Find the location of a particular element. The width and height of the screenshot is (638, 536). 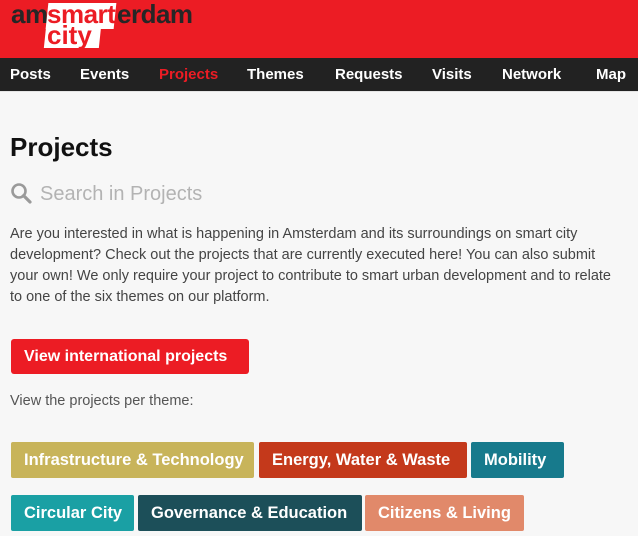

nav-projects: Projects is located at coordinates (188, 75).